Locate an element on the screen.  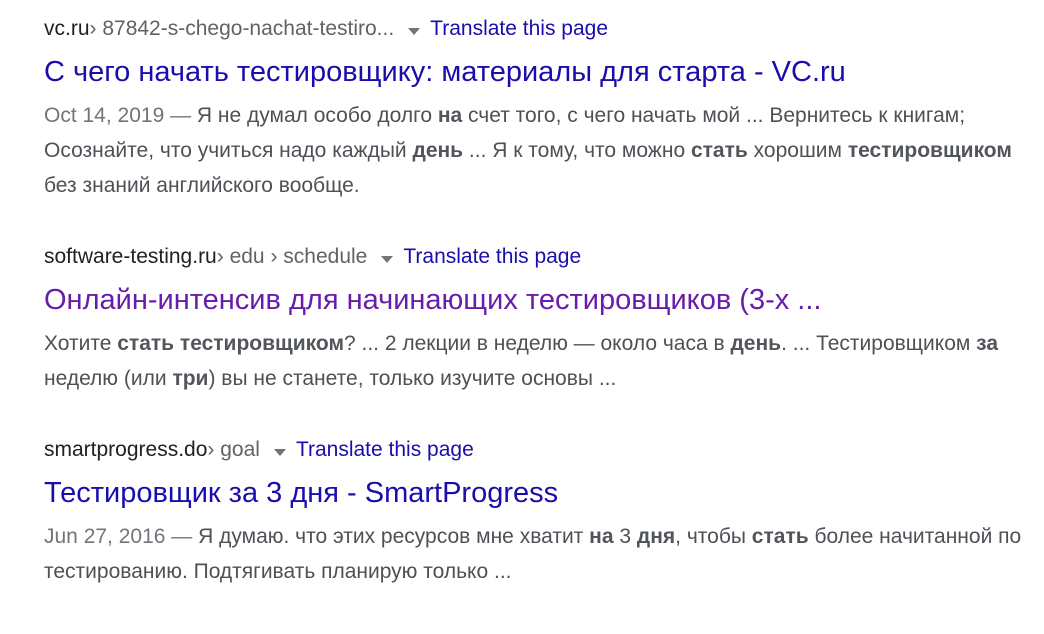
result-domain: software-testing.ru is located at coordinates (130, 257).